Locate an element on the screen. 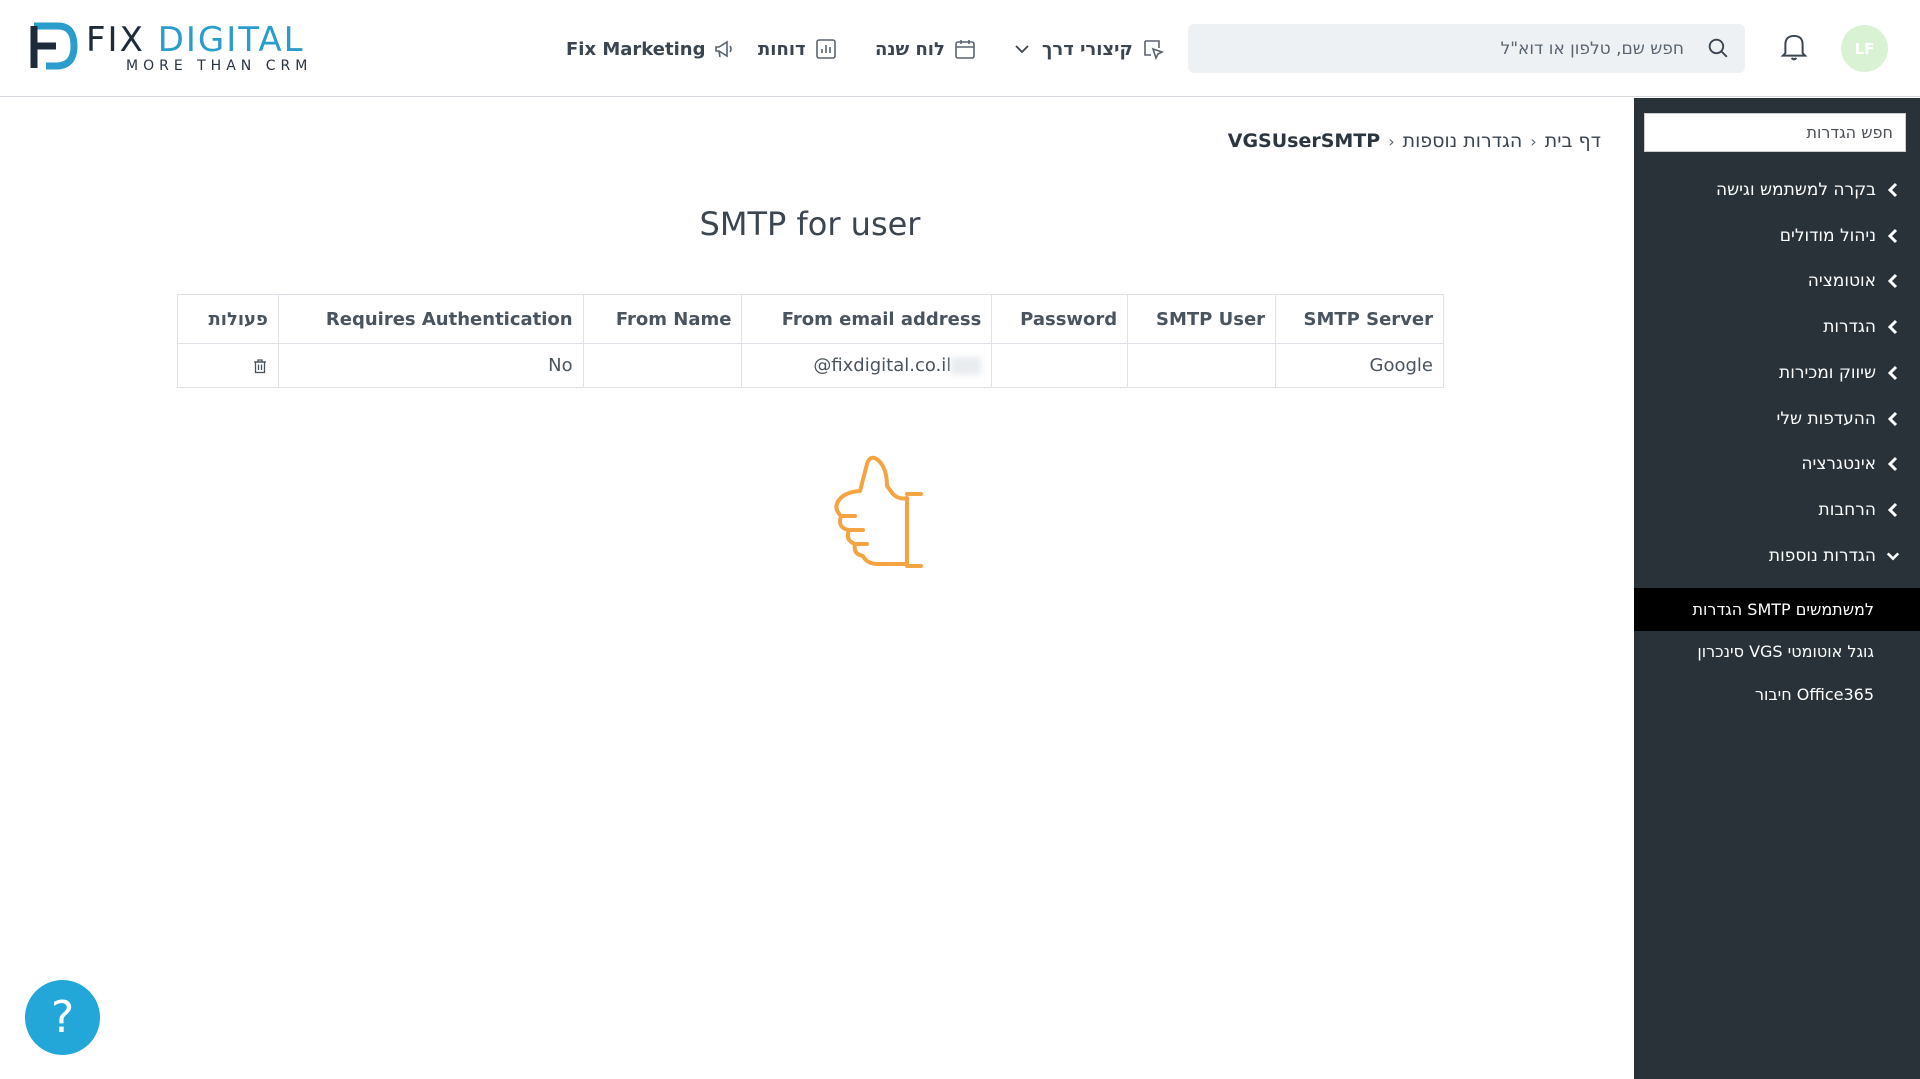 This screenshot has width=1920, height=1079. sidebar-item-label: אוטומציה is located at coordinates (1841, 281).